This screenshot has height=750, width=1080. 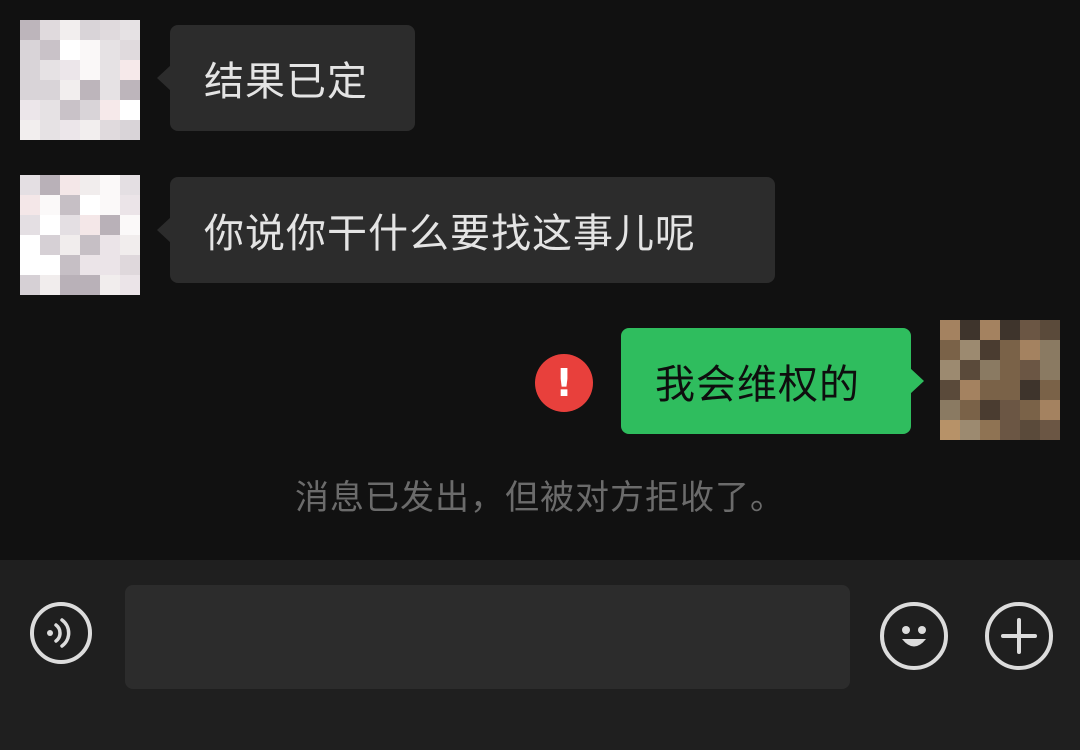 I want to click on emoji-icon, so click(x=914, y=636).